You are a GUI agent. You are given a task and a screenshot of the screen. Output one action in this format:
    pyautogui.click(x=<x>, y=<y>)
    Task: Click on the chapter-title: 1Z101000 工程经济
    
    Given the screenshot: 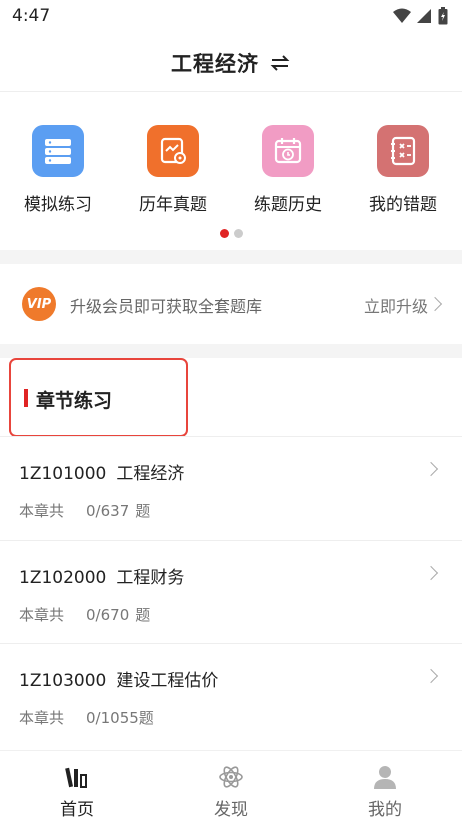 What is the action you would take?
    pyautogui.click(x=101, y=471)
    